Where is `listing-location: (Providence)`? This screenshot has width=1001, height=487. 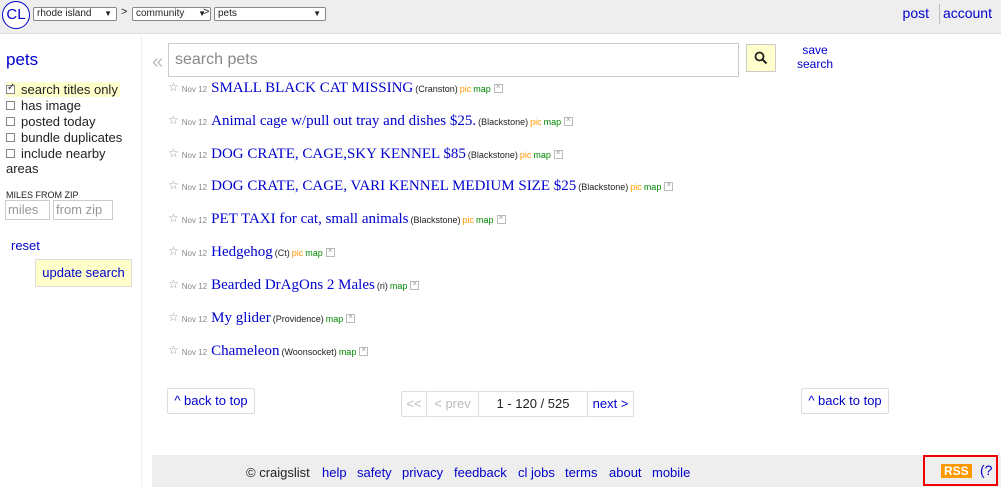 listing-location: (Providence) is located at coordinates (298, 319).